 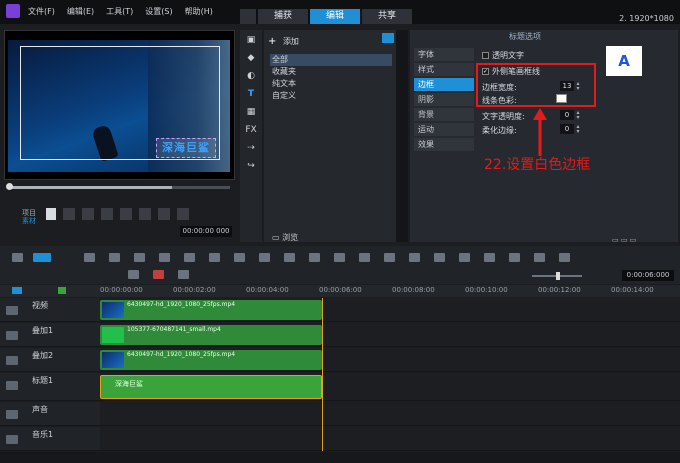 I want to click on options-tab-shadow: 阴影, so click(x=444, y=99).